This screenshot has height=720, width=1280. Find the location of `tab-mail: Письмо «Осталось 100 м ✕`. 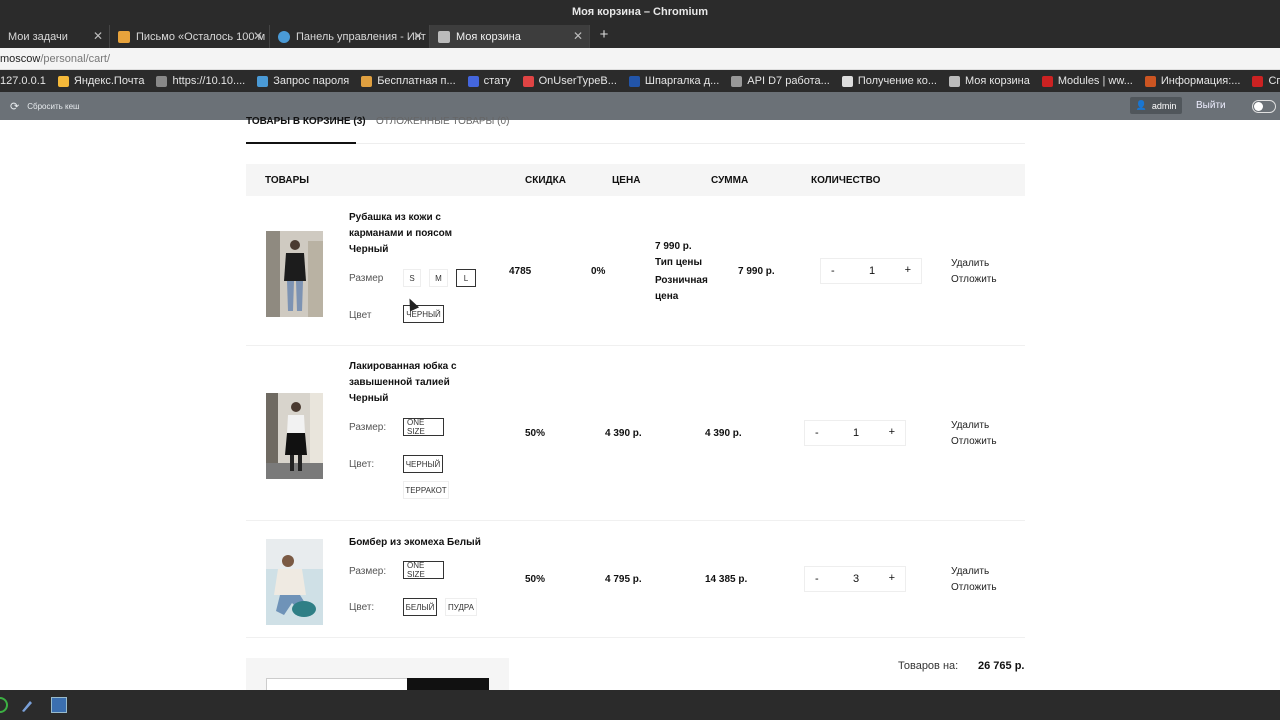

tab-mail: Письмо «Осталось 100 м ✕ is located at coordinates (190, 36).